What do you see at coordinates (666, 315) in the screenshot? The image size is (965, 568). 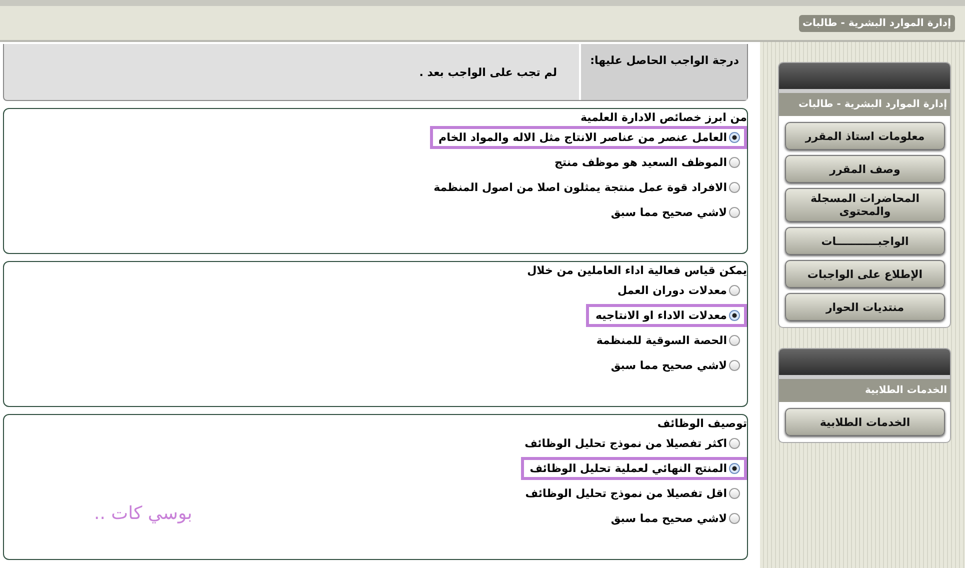 I see `answer-option: معدلات الاداء او الانتاجيه` at bounding box center [666, 315].